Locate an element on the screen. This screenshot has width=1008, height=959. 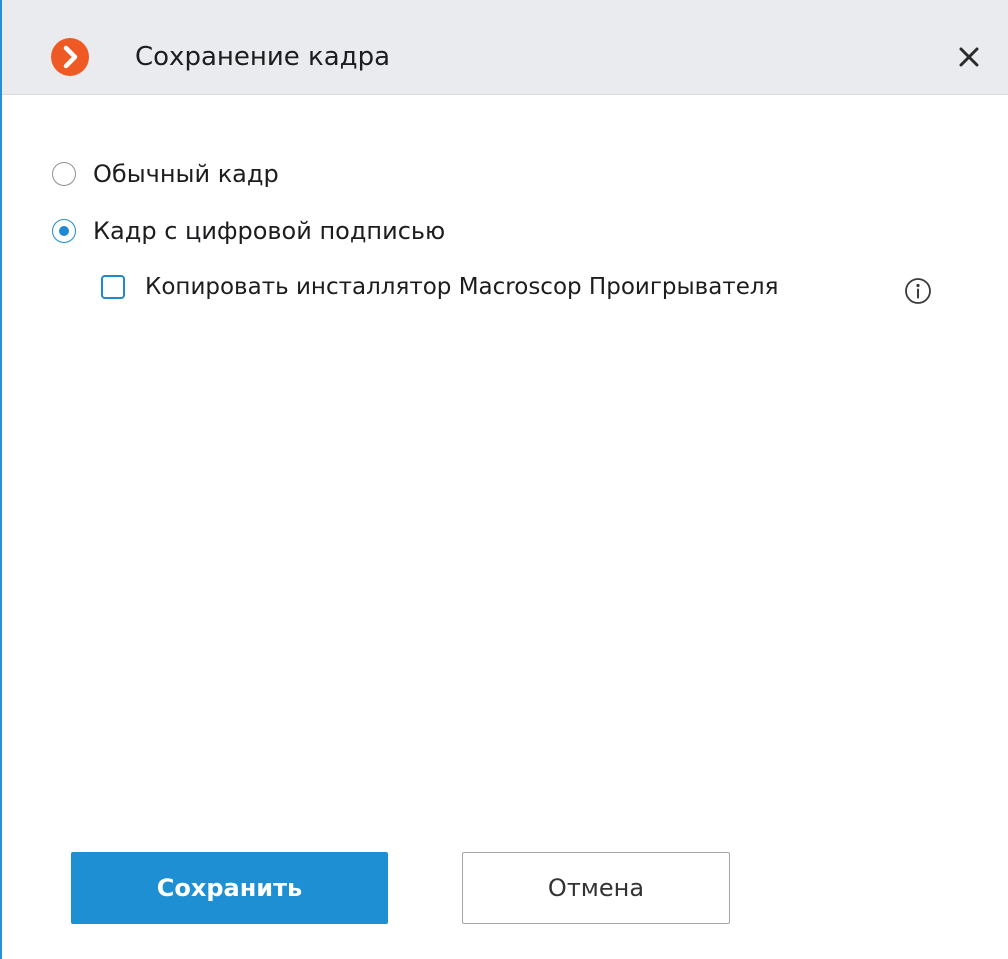
dialog-titlebar: Сохранение кадра is located at coordinates (505, 47).